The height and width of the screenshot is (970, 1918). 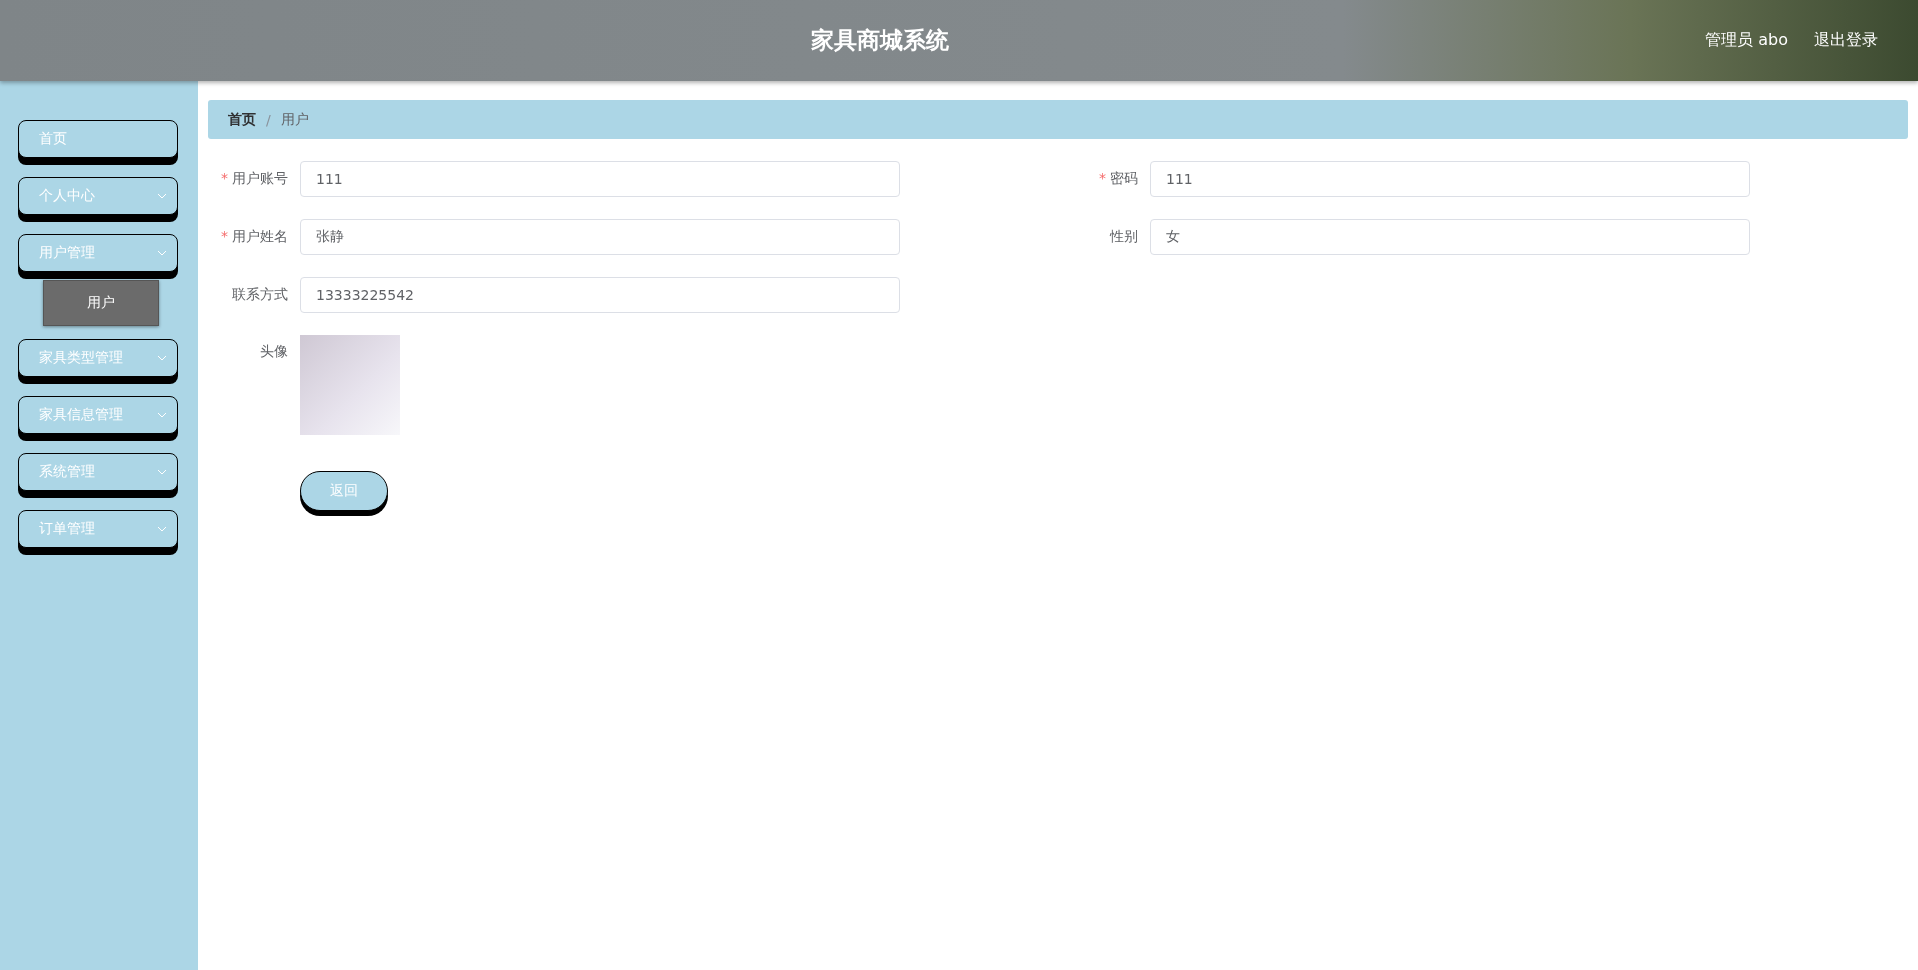 I want to click on user-label: 管理员 abo, so click(x=1746, y=40).